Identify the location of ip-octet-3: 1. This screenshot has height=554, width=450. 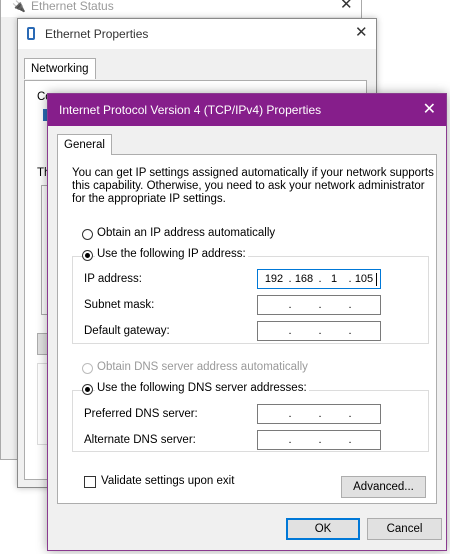
(334, 279).